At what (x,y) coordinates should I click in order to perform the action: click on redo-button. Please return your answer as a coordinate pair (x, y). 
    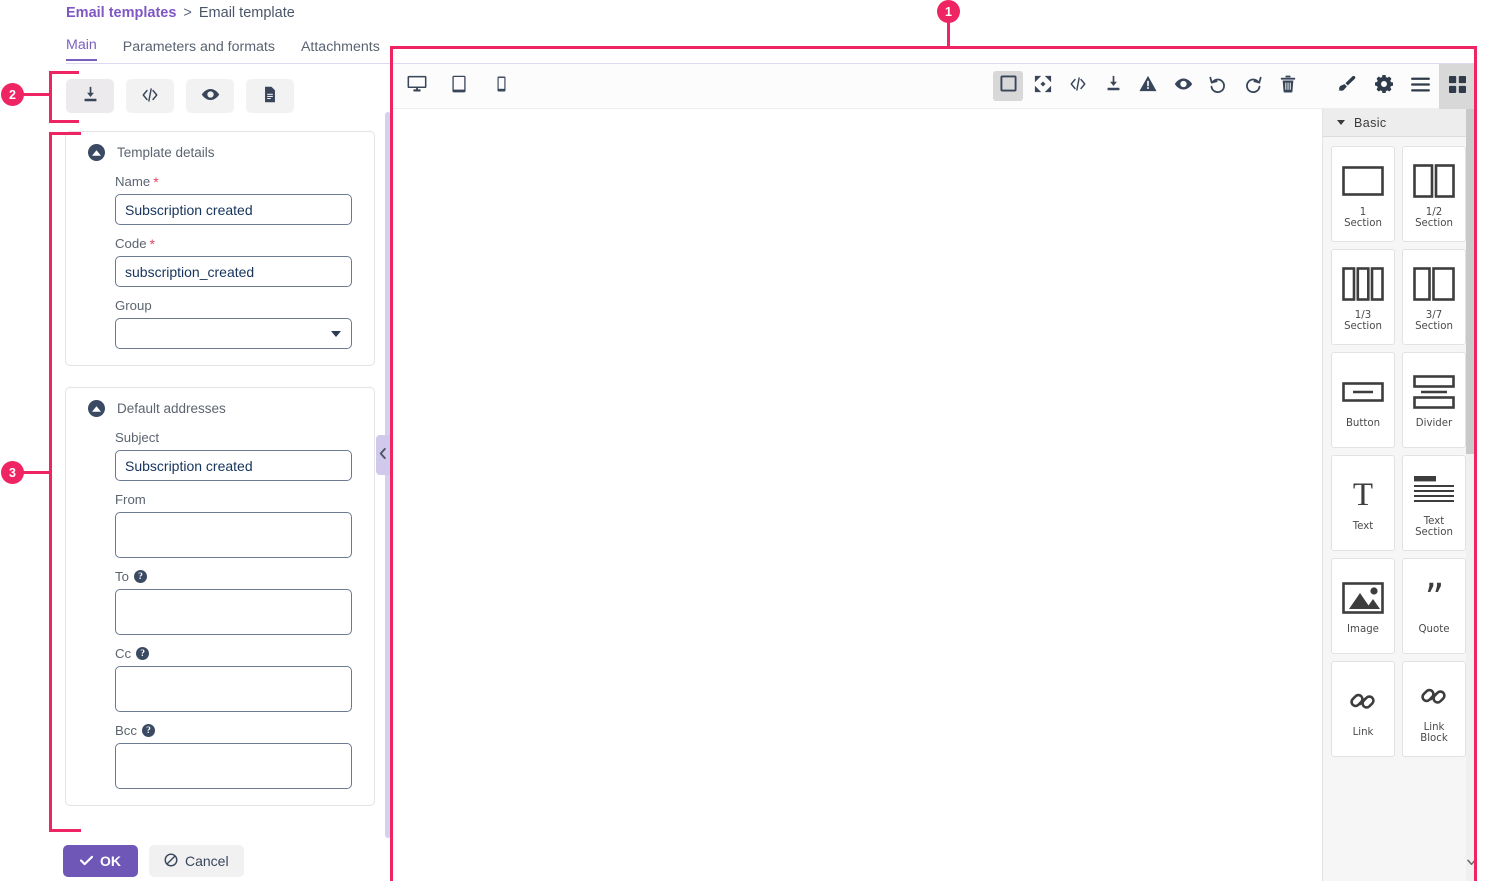
    Looking at the image, I should click on (1253, 86).